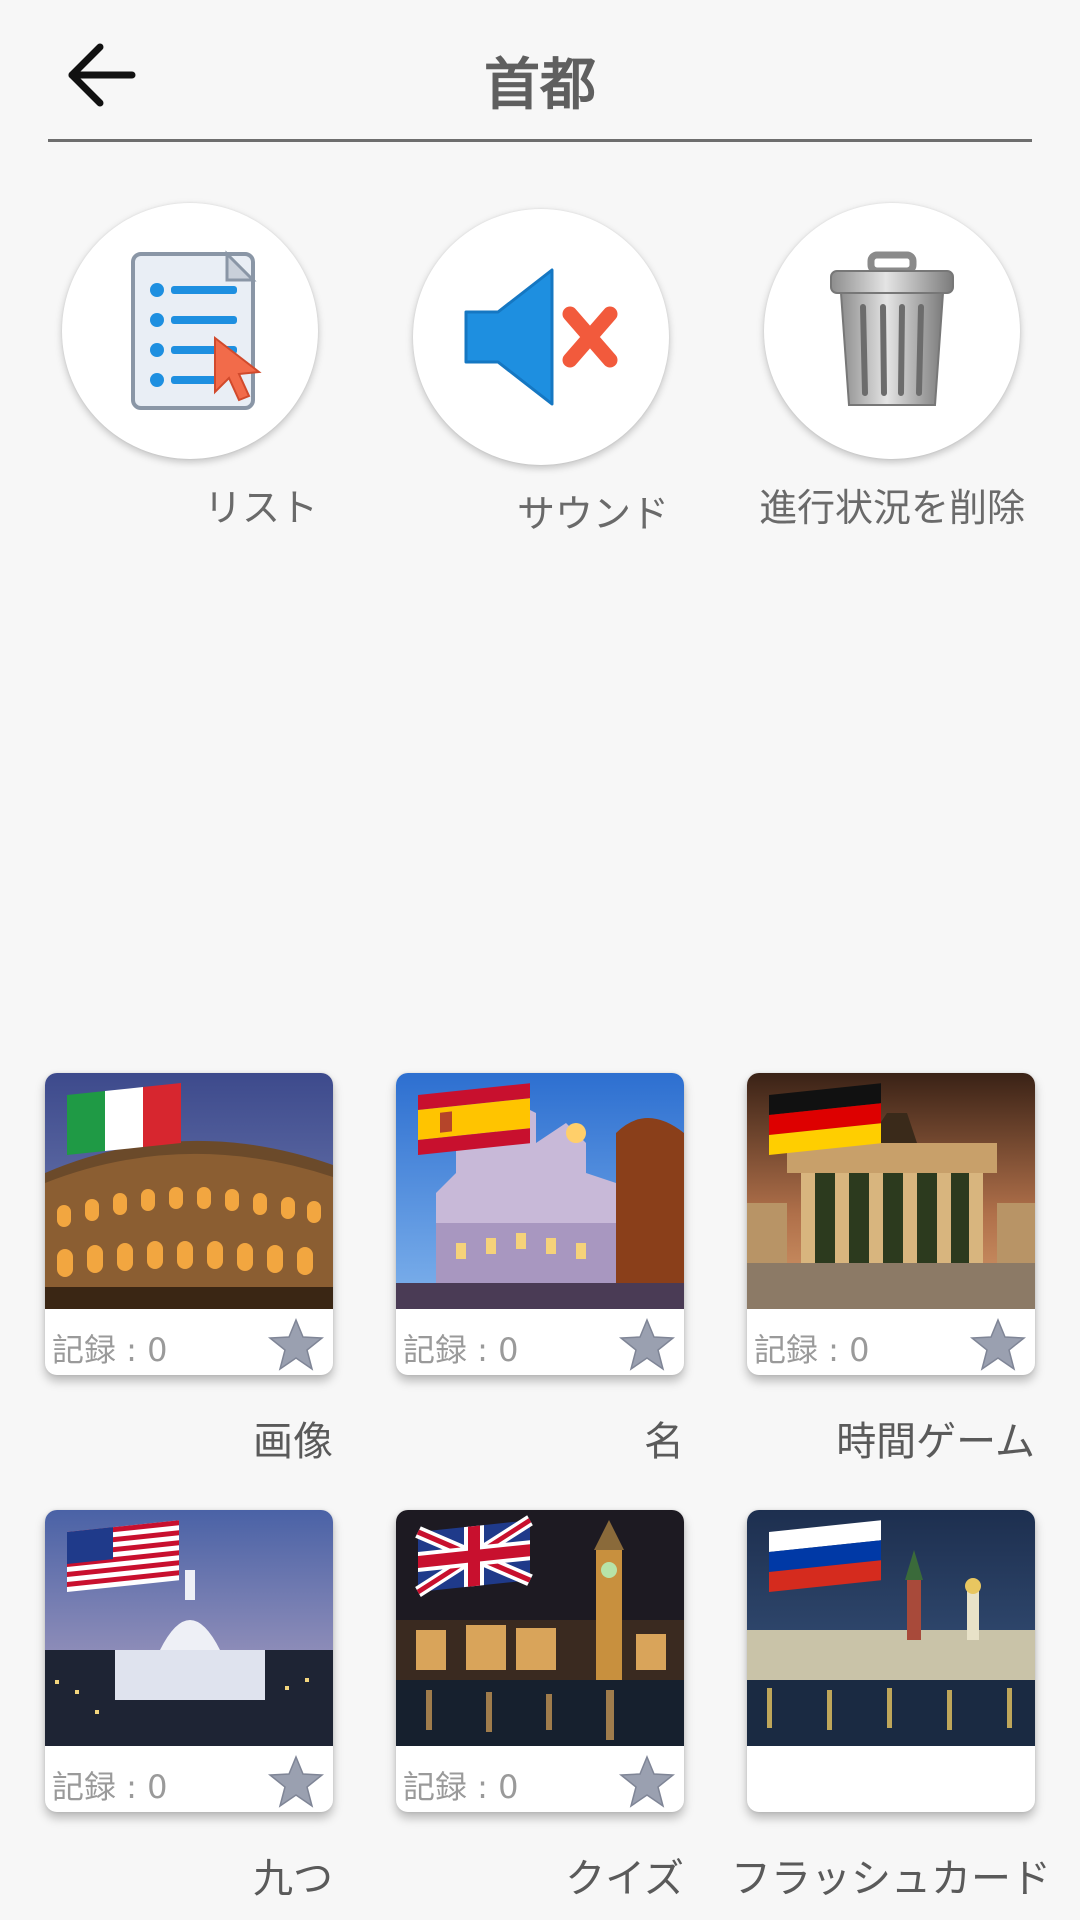  Describe the element at coordinates (891, 1191) in the screenshot. I see `brandenburg-gate-image` at that location.